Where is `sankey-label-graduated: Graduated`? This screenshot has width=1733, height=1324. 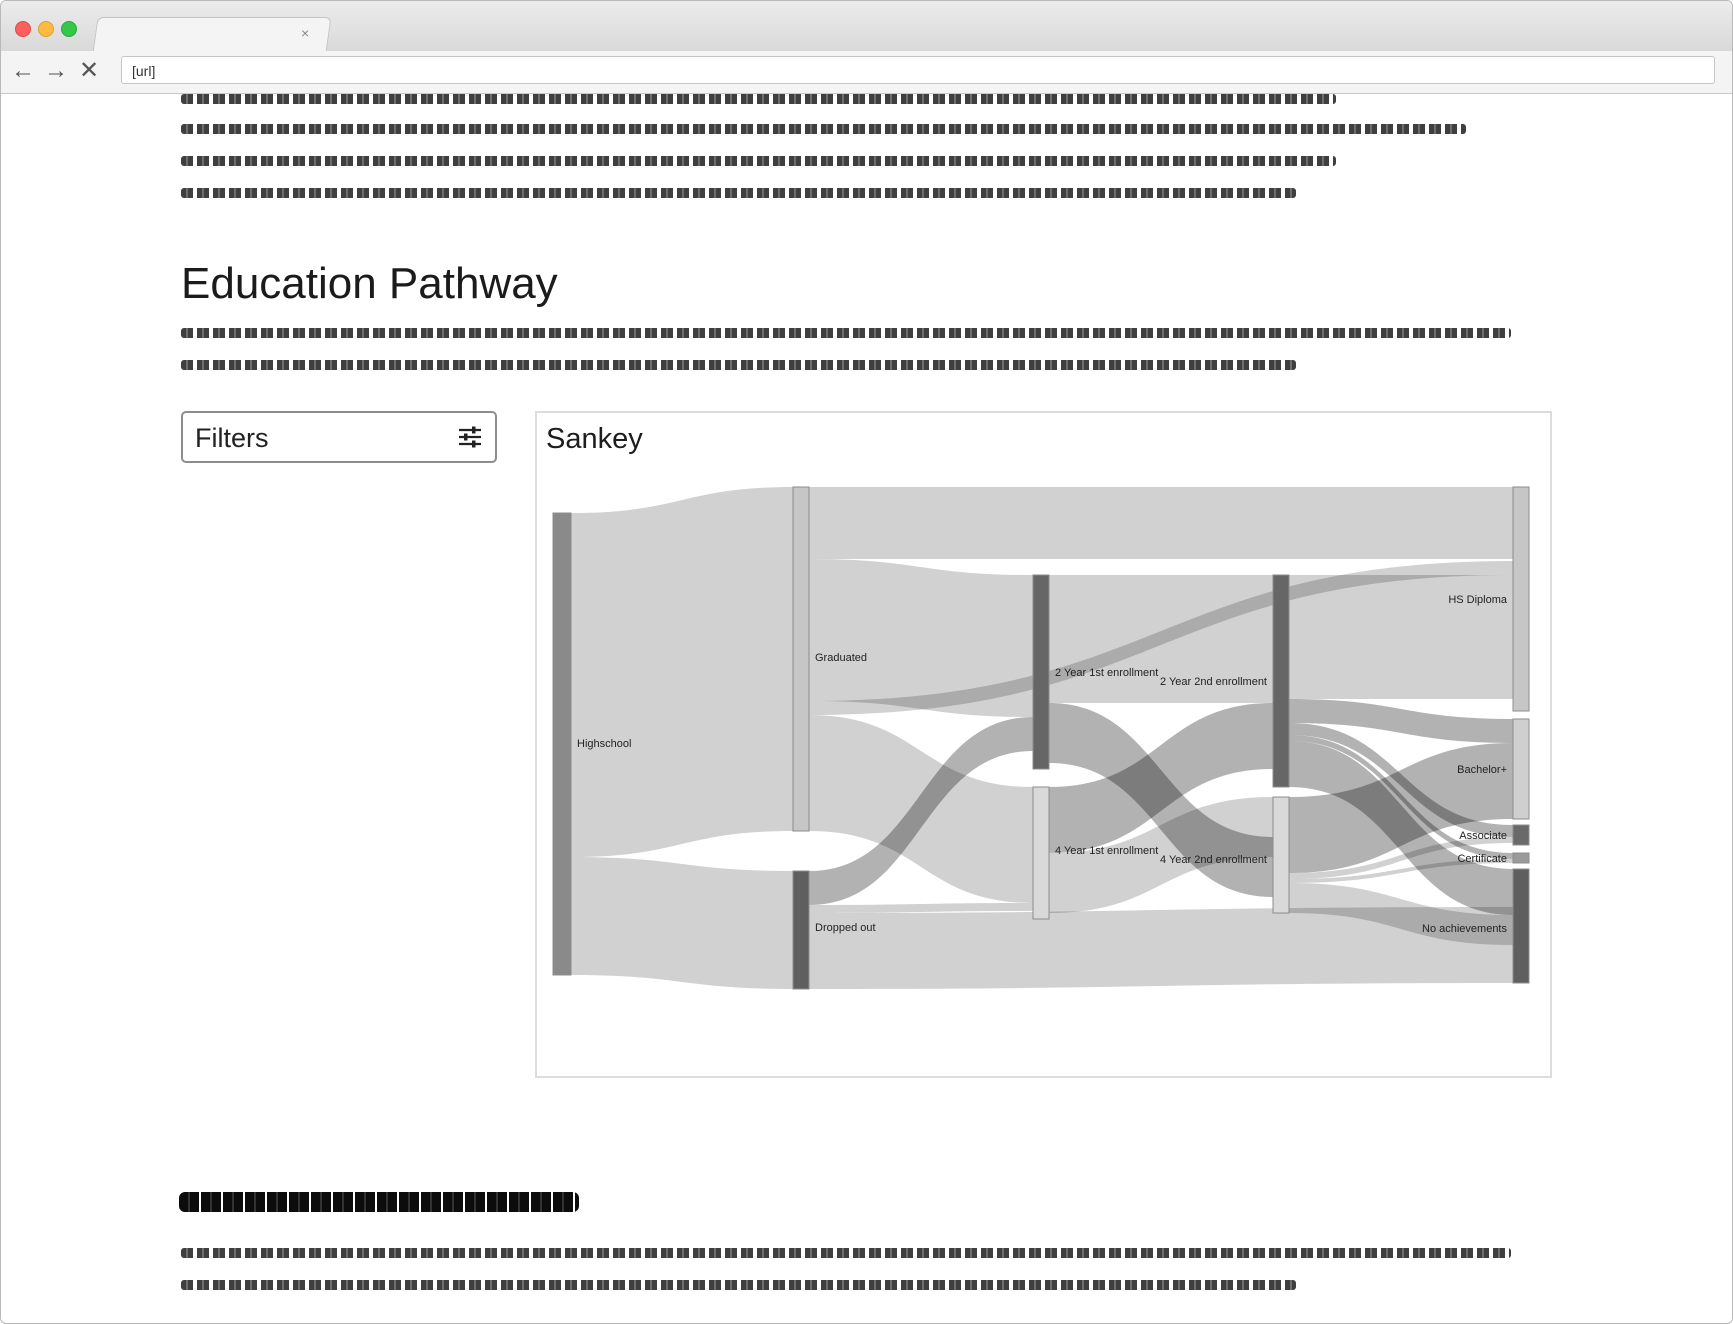
sankey-label-graduated: Graduated is located at coordinates (841, 658).